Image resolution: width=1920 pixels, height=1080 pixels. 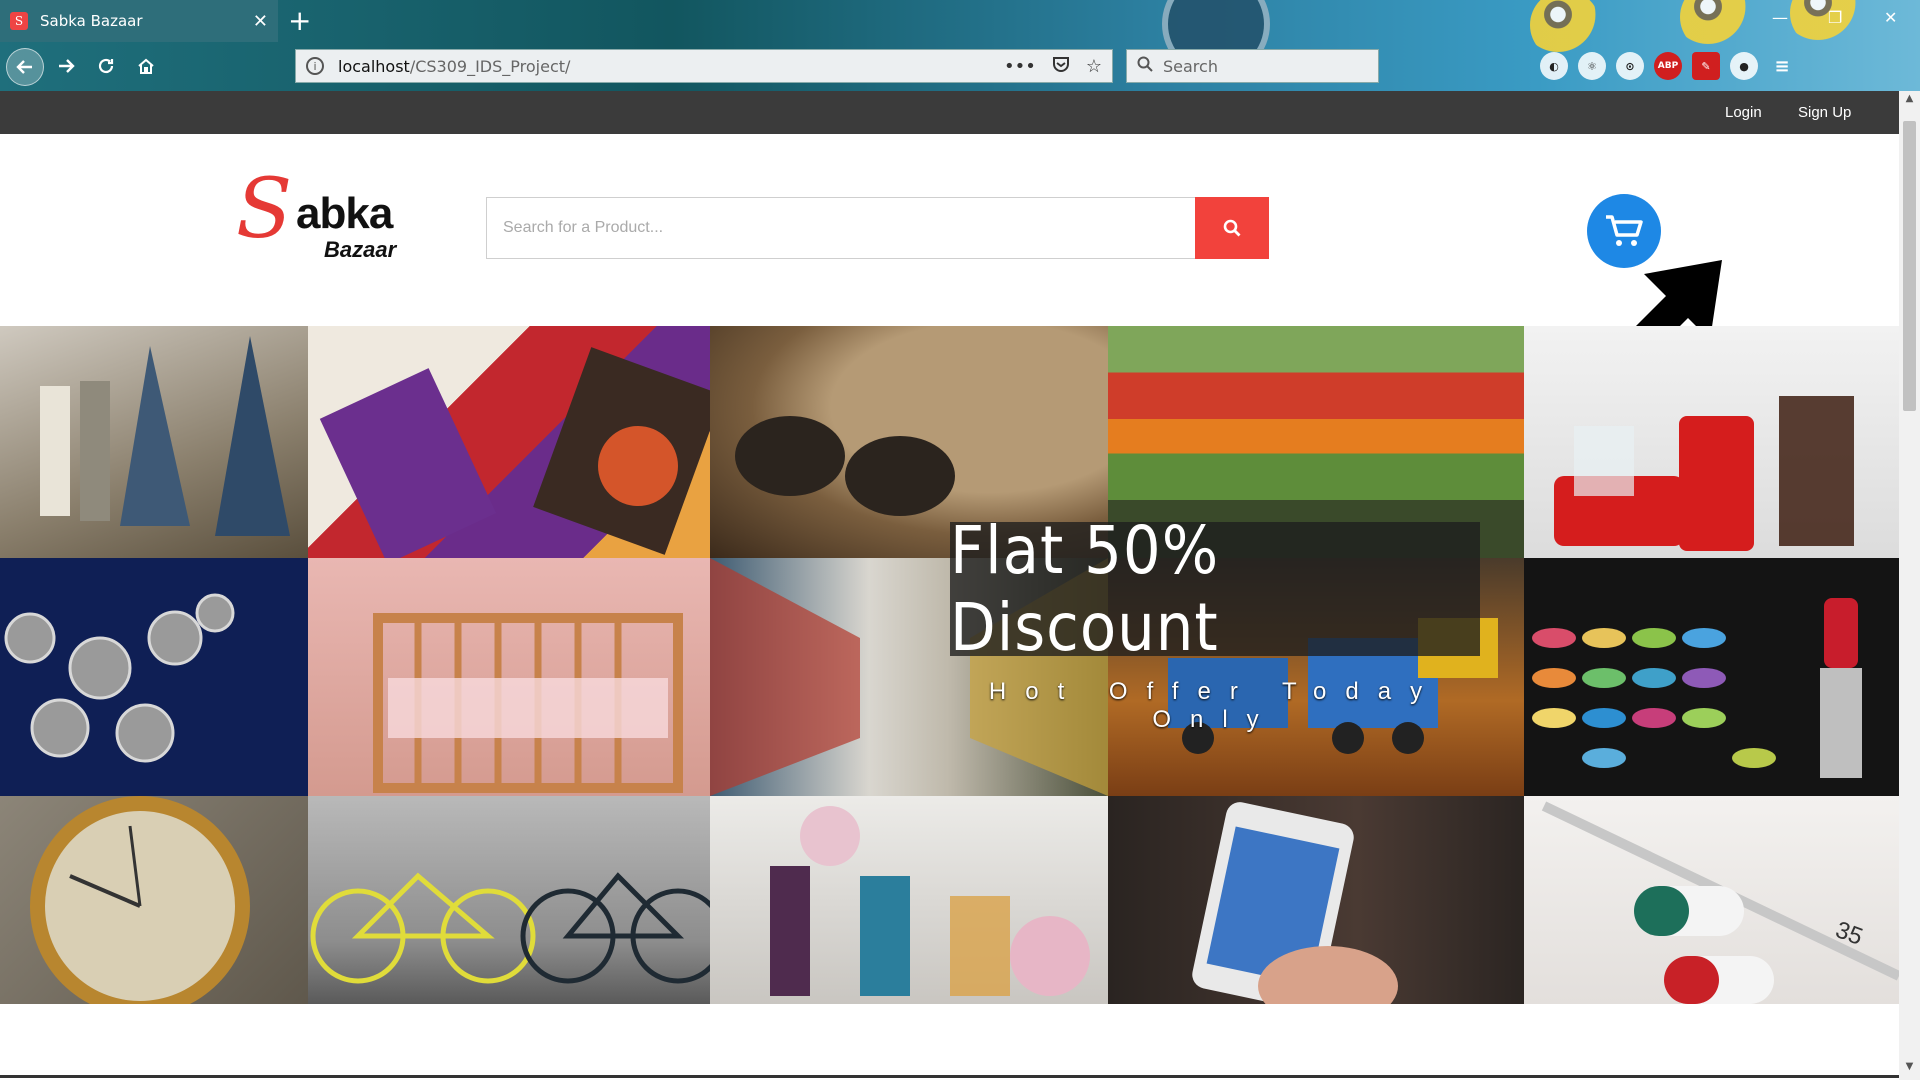 I want to click on banner-headline: Flat 50% Discount, so click(x=1215, y=589).